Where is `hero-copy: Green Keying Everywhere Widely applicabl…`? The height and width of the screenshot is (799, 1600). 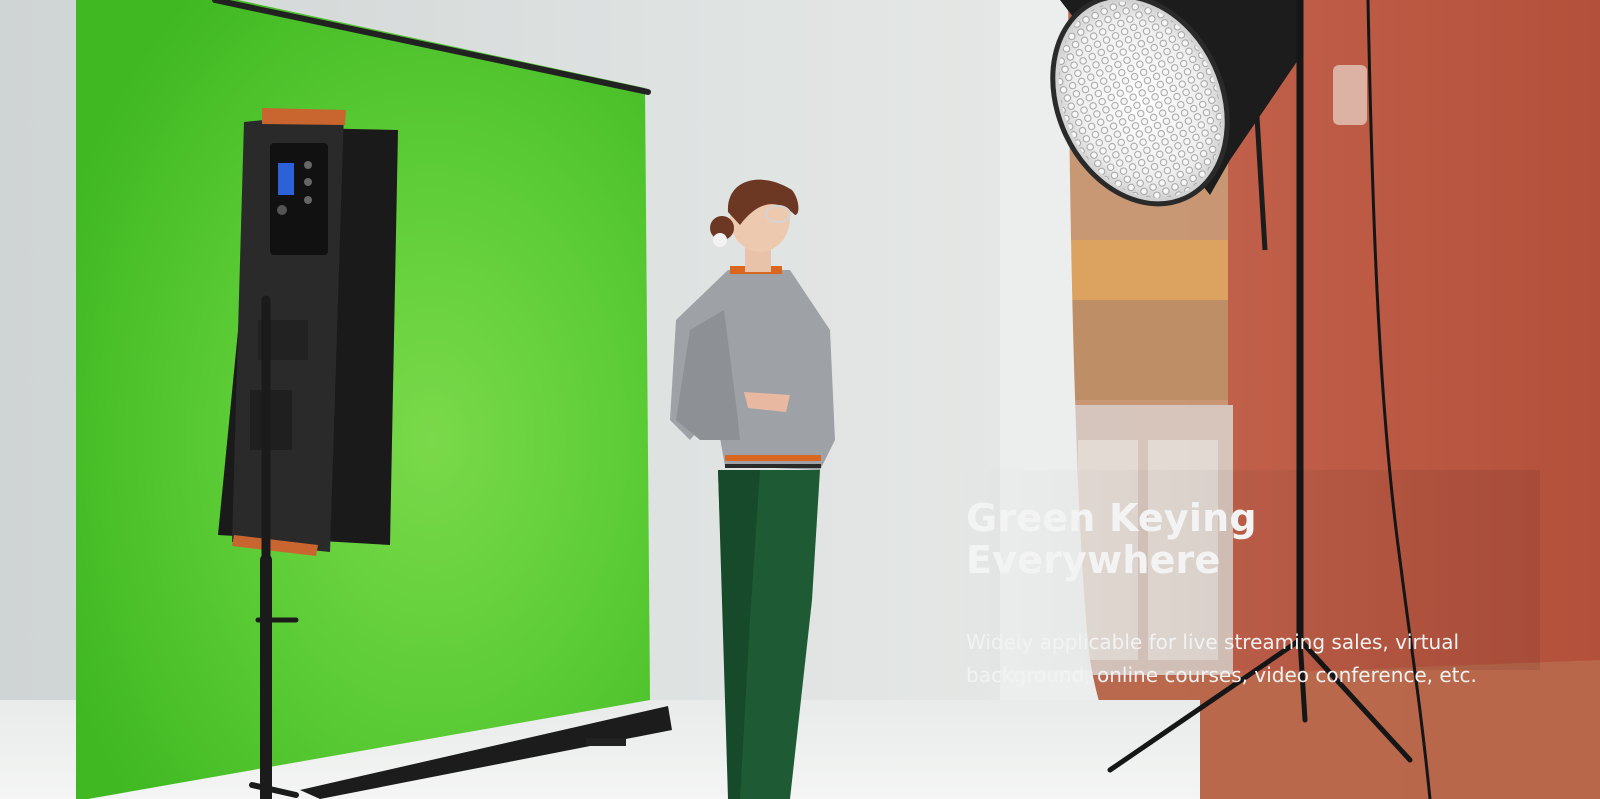
hero-copy: Green Keying Everywhere Widely applicabl… is located at coordinates (1236, 594).